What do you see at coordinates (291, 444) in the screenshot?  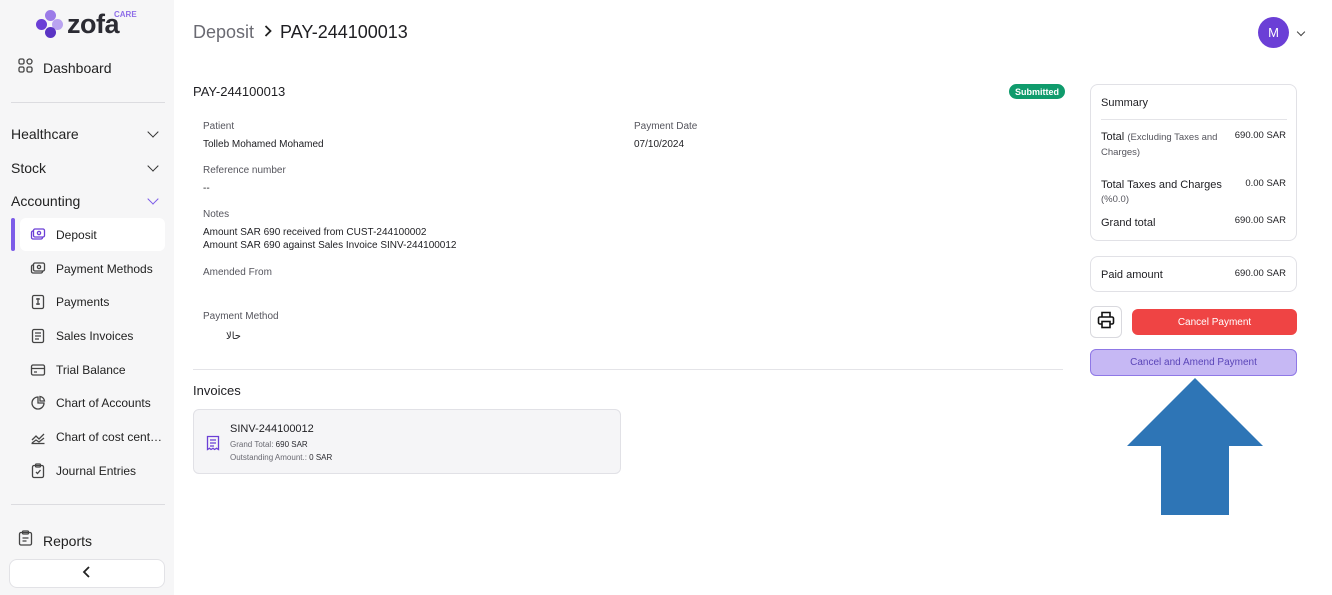 I see `invoice-grand-total-value: 690 SAR` at bounding box center [291, 444].